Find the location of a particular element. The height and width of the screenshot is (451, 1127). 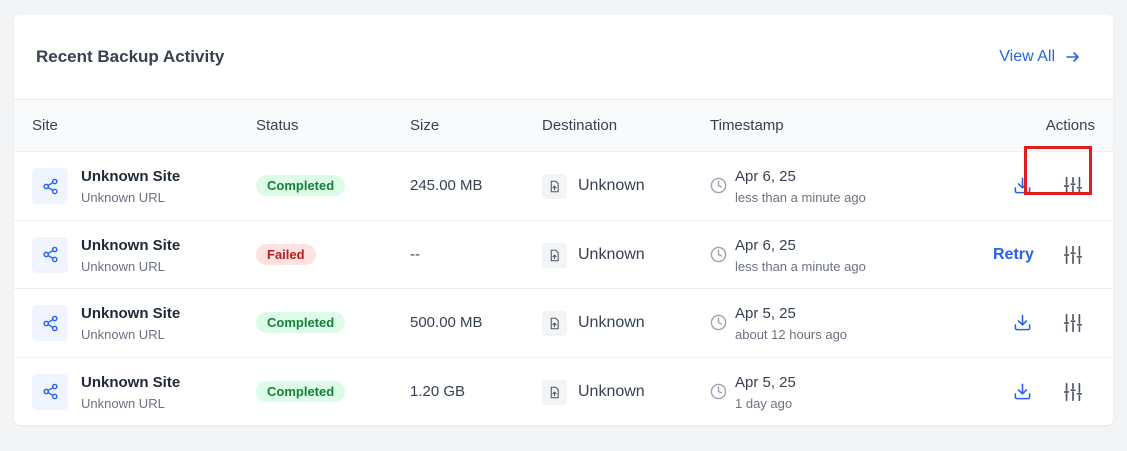

status-badge: Failed is located at coordinates (286, 254).